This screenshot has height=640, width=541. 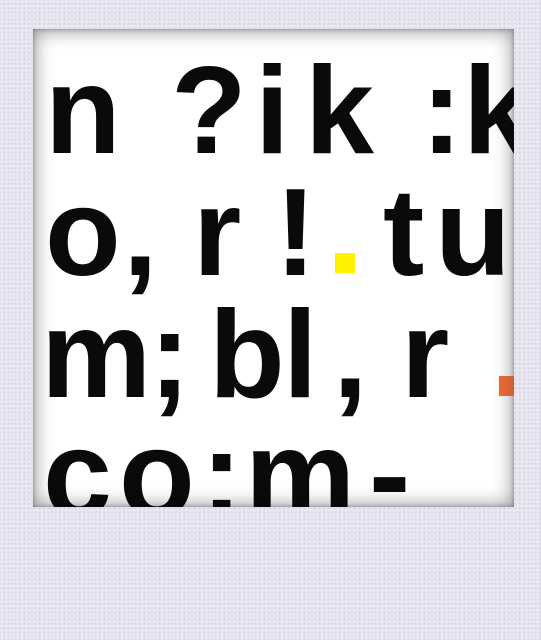 I want to click on glyph: ;, so click(x=170, y=355).